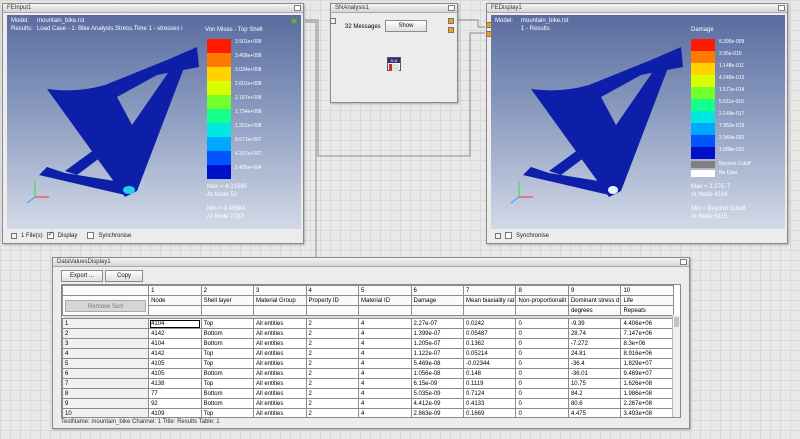 The width and height of the screenshot is (800, 439). Describe the element at coordinates (297, 8) in the screenshot. I see `maximize-button` at that location.